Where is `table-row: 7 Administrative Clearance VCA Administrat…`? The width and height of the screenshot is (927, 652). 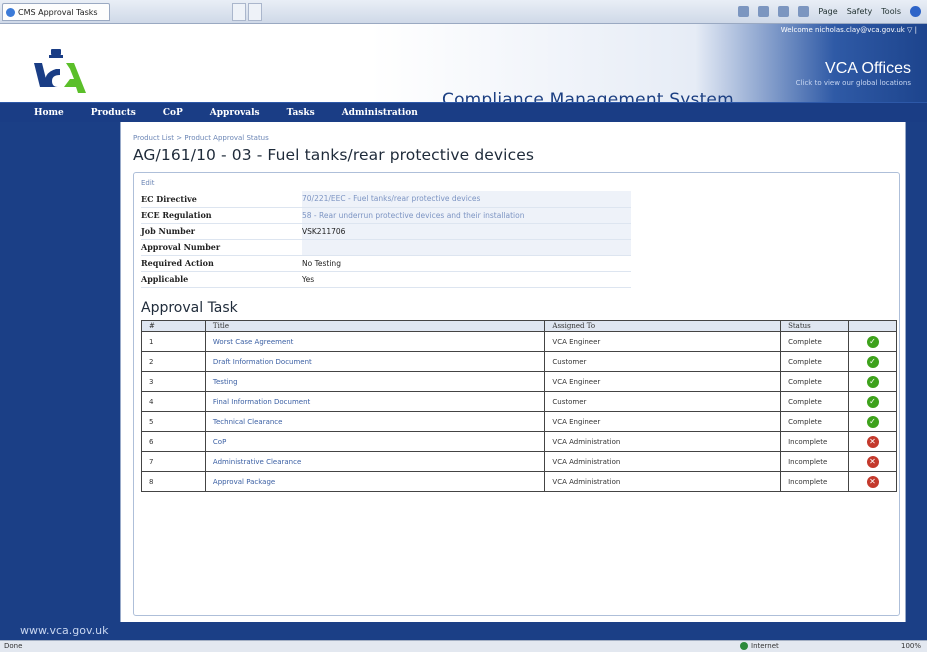
table-row: 7 Administrative Clearance VCA Administrat… is located at coordinates (519, 461).